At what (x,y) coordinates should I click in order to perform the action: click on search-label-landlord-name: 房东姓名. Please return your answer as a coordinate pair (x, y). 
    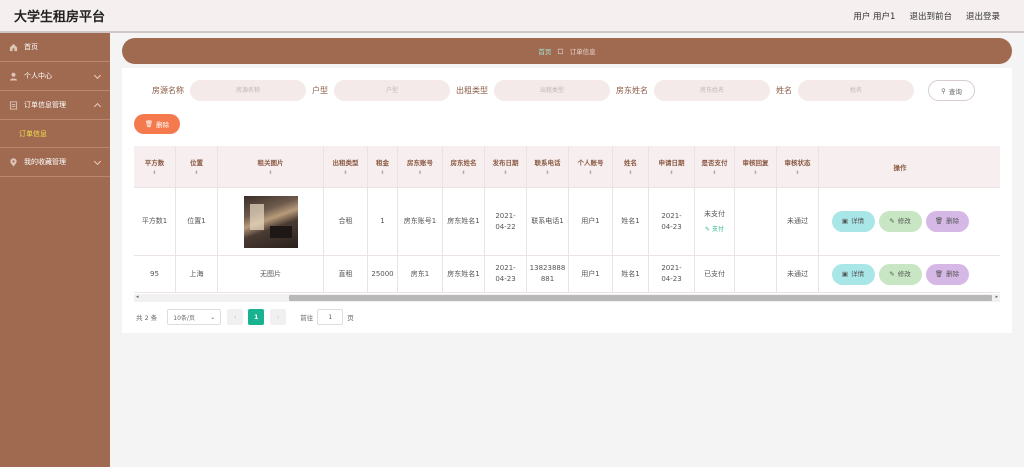
    Looking at the image, I should click on (632, 90).